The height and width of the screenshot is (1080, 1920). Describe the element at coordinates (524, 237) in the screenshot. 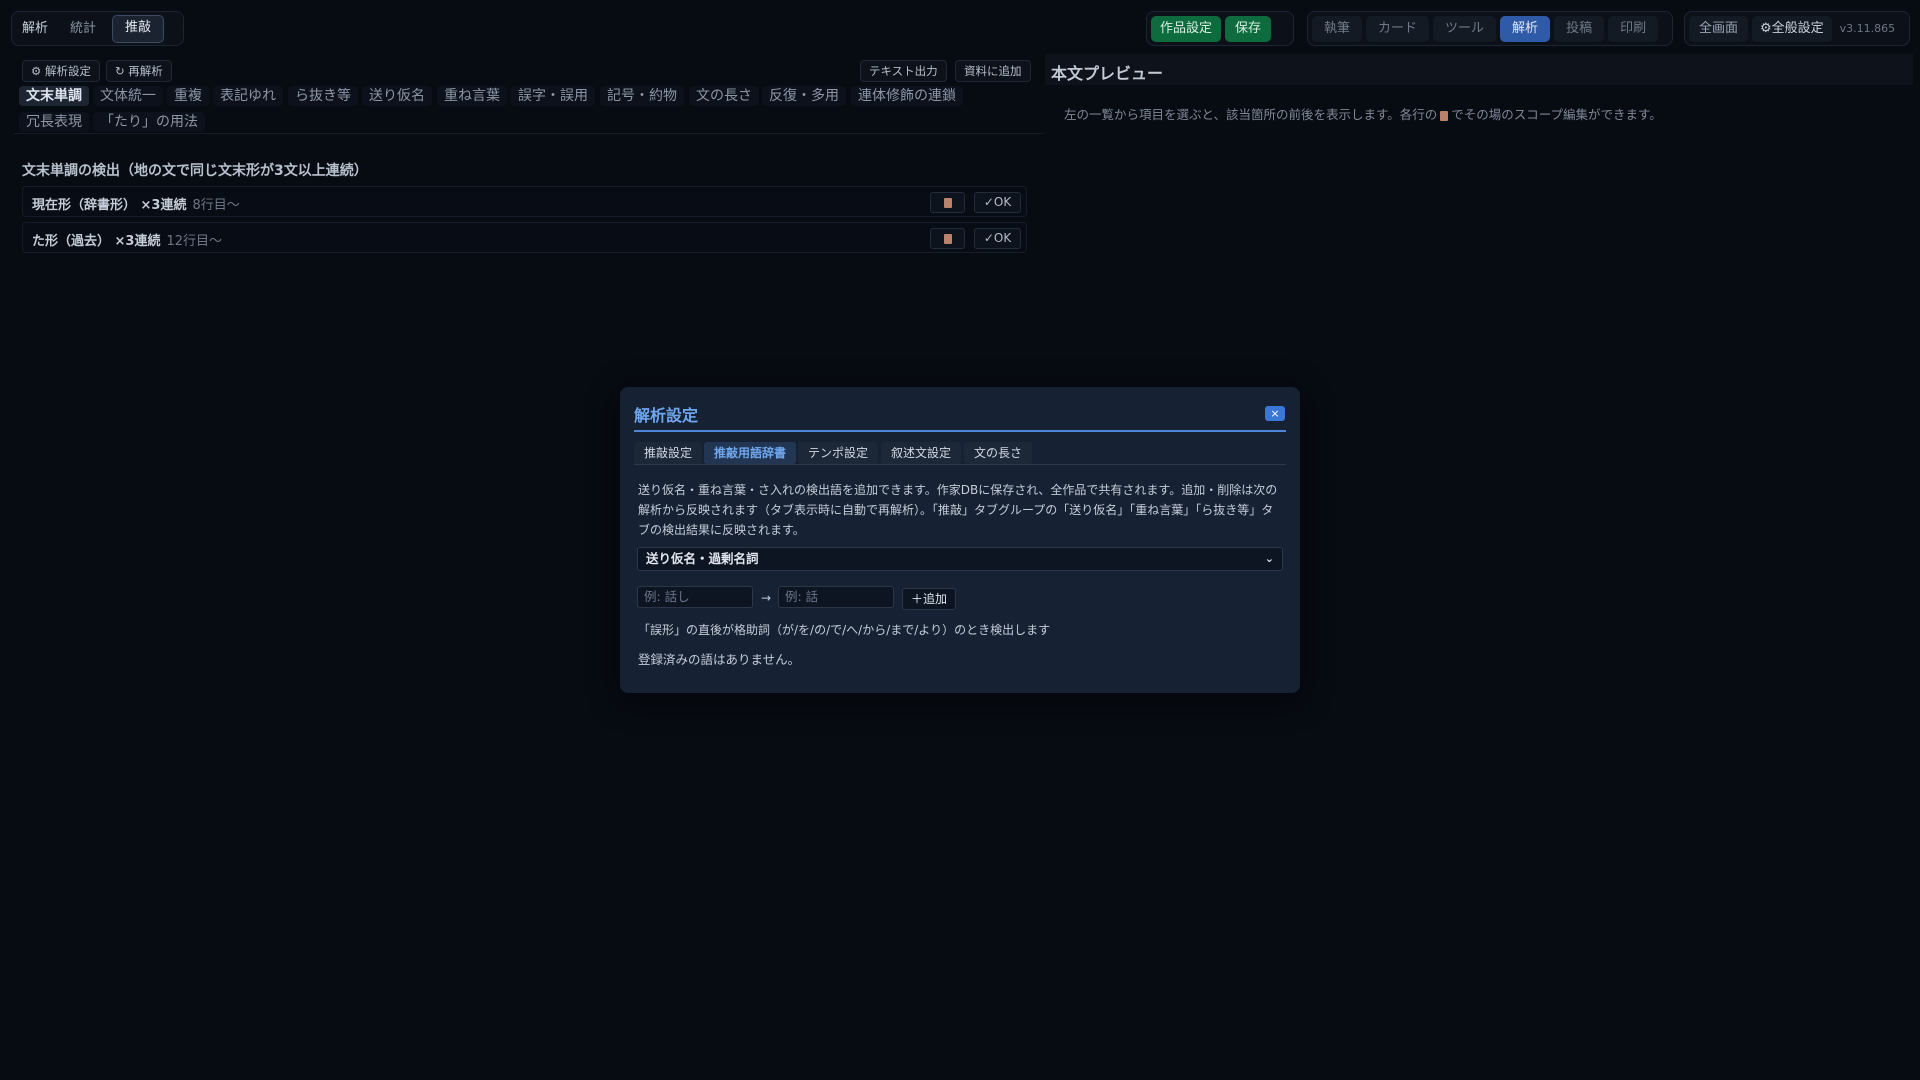

I see `result-row: た形（過去） ×3連続 12行目〜 ✓OK` at that location.